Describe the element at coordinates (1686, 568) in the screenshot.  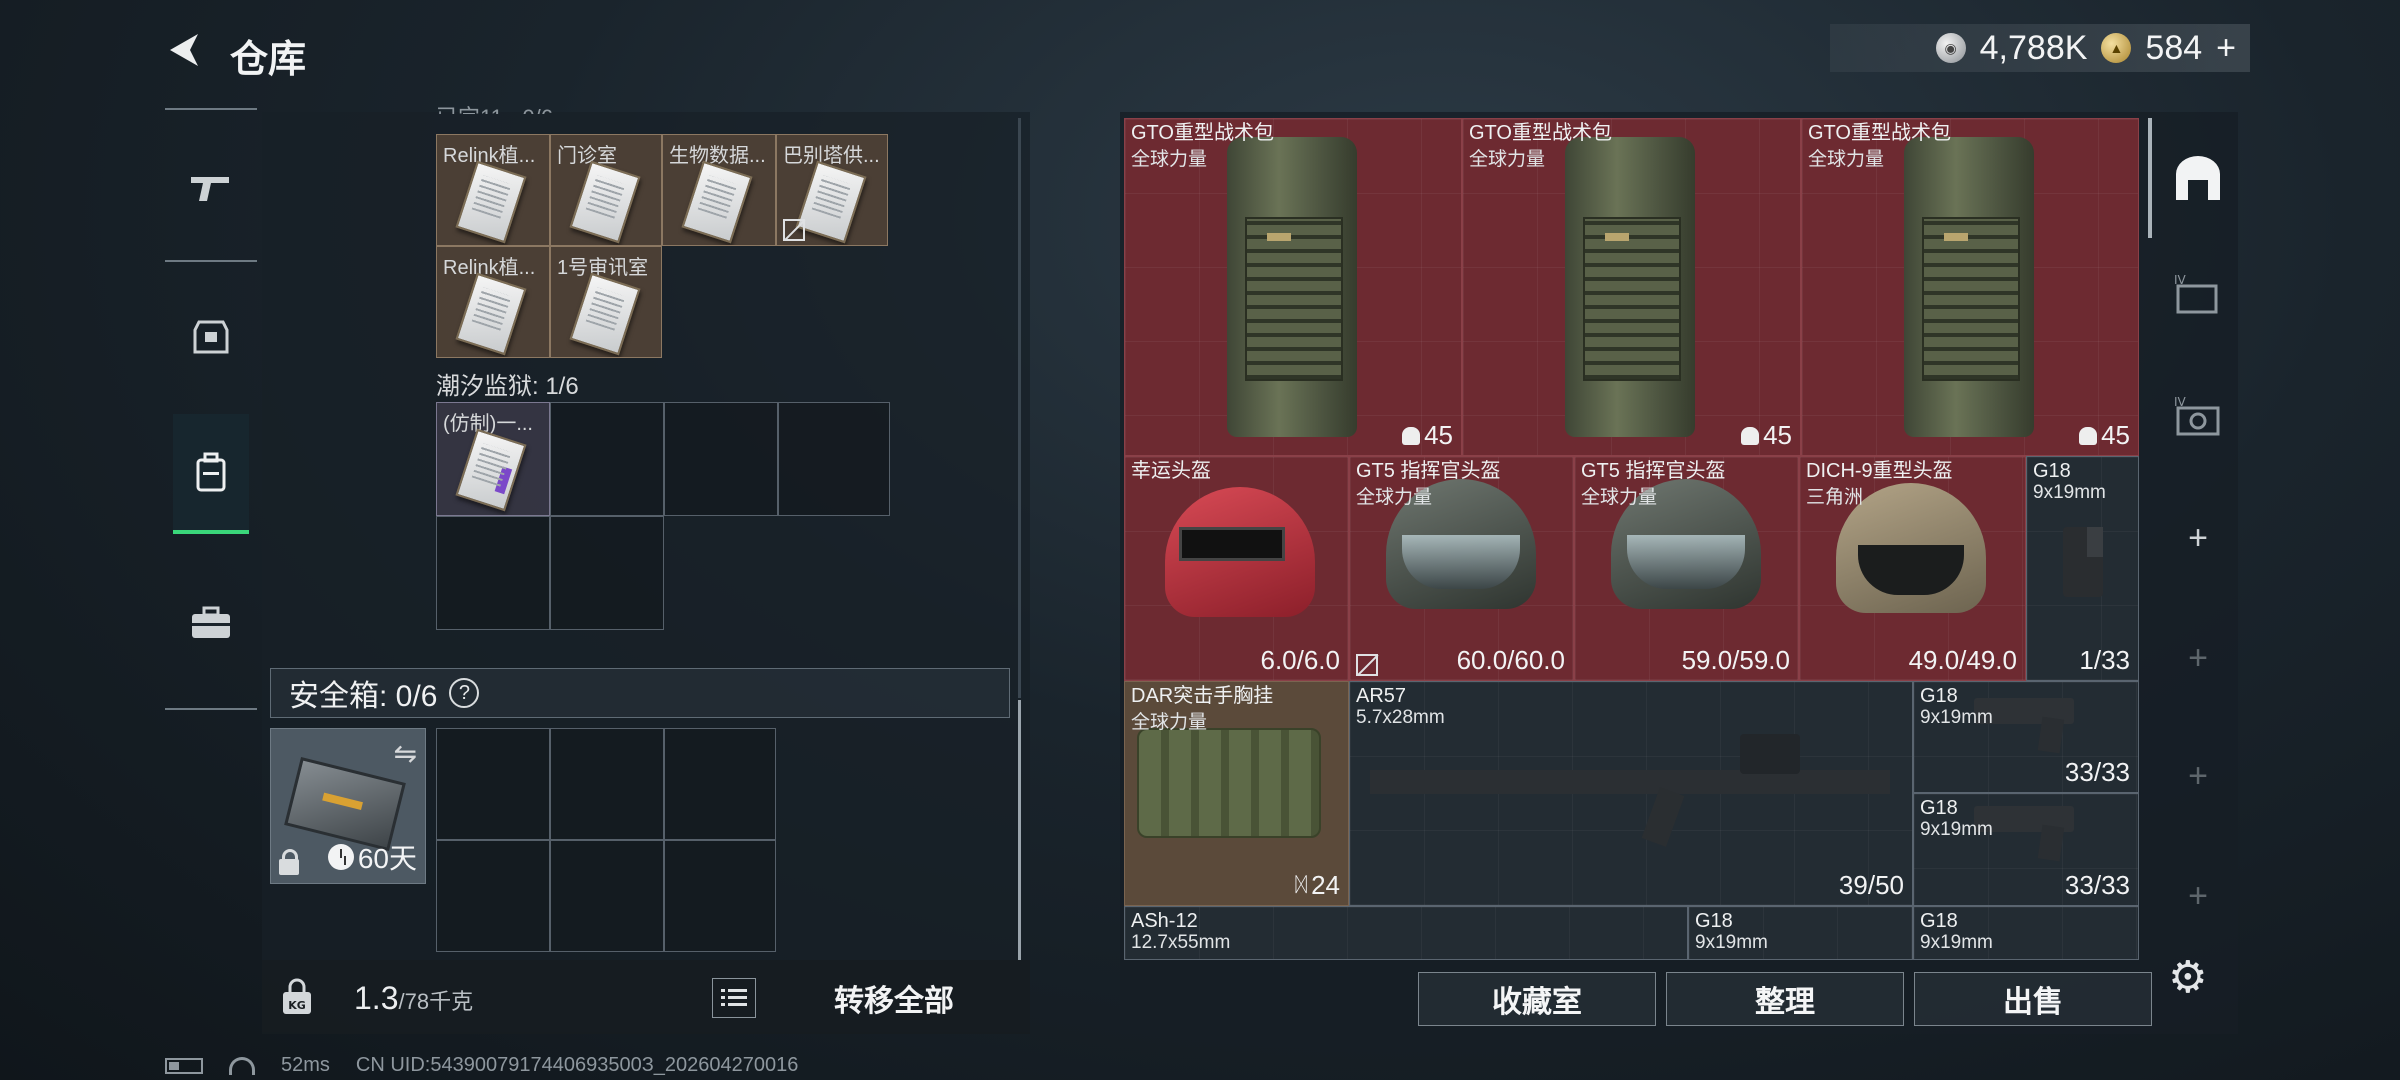
I see `helmet-item: GT5 指挥官头盔 全球力量 59.0/59.0` at that location.